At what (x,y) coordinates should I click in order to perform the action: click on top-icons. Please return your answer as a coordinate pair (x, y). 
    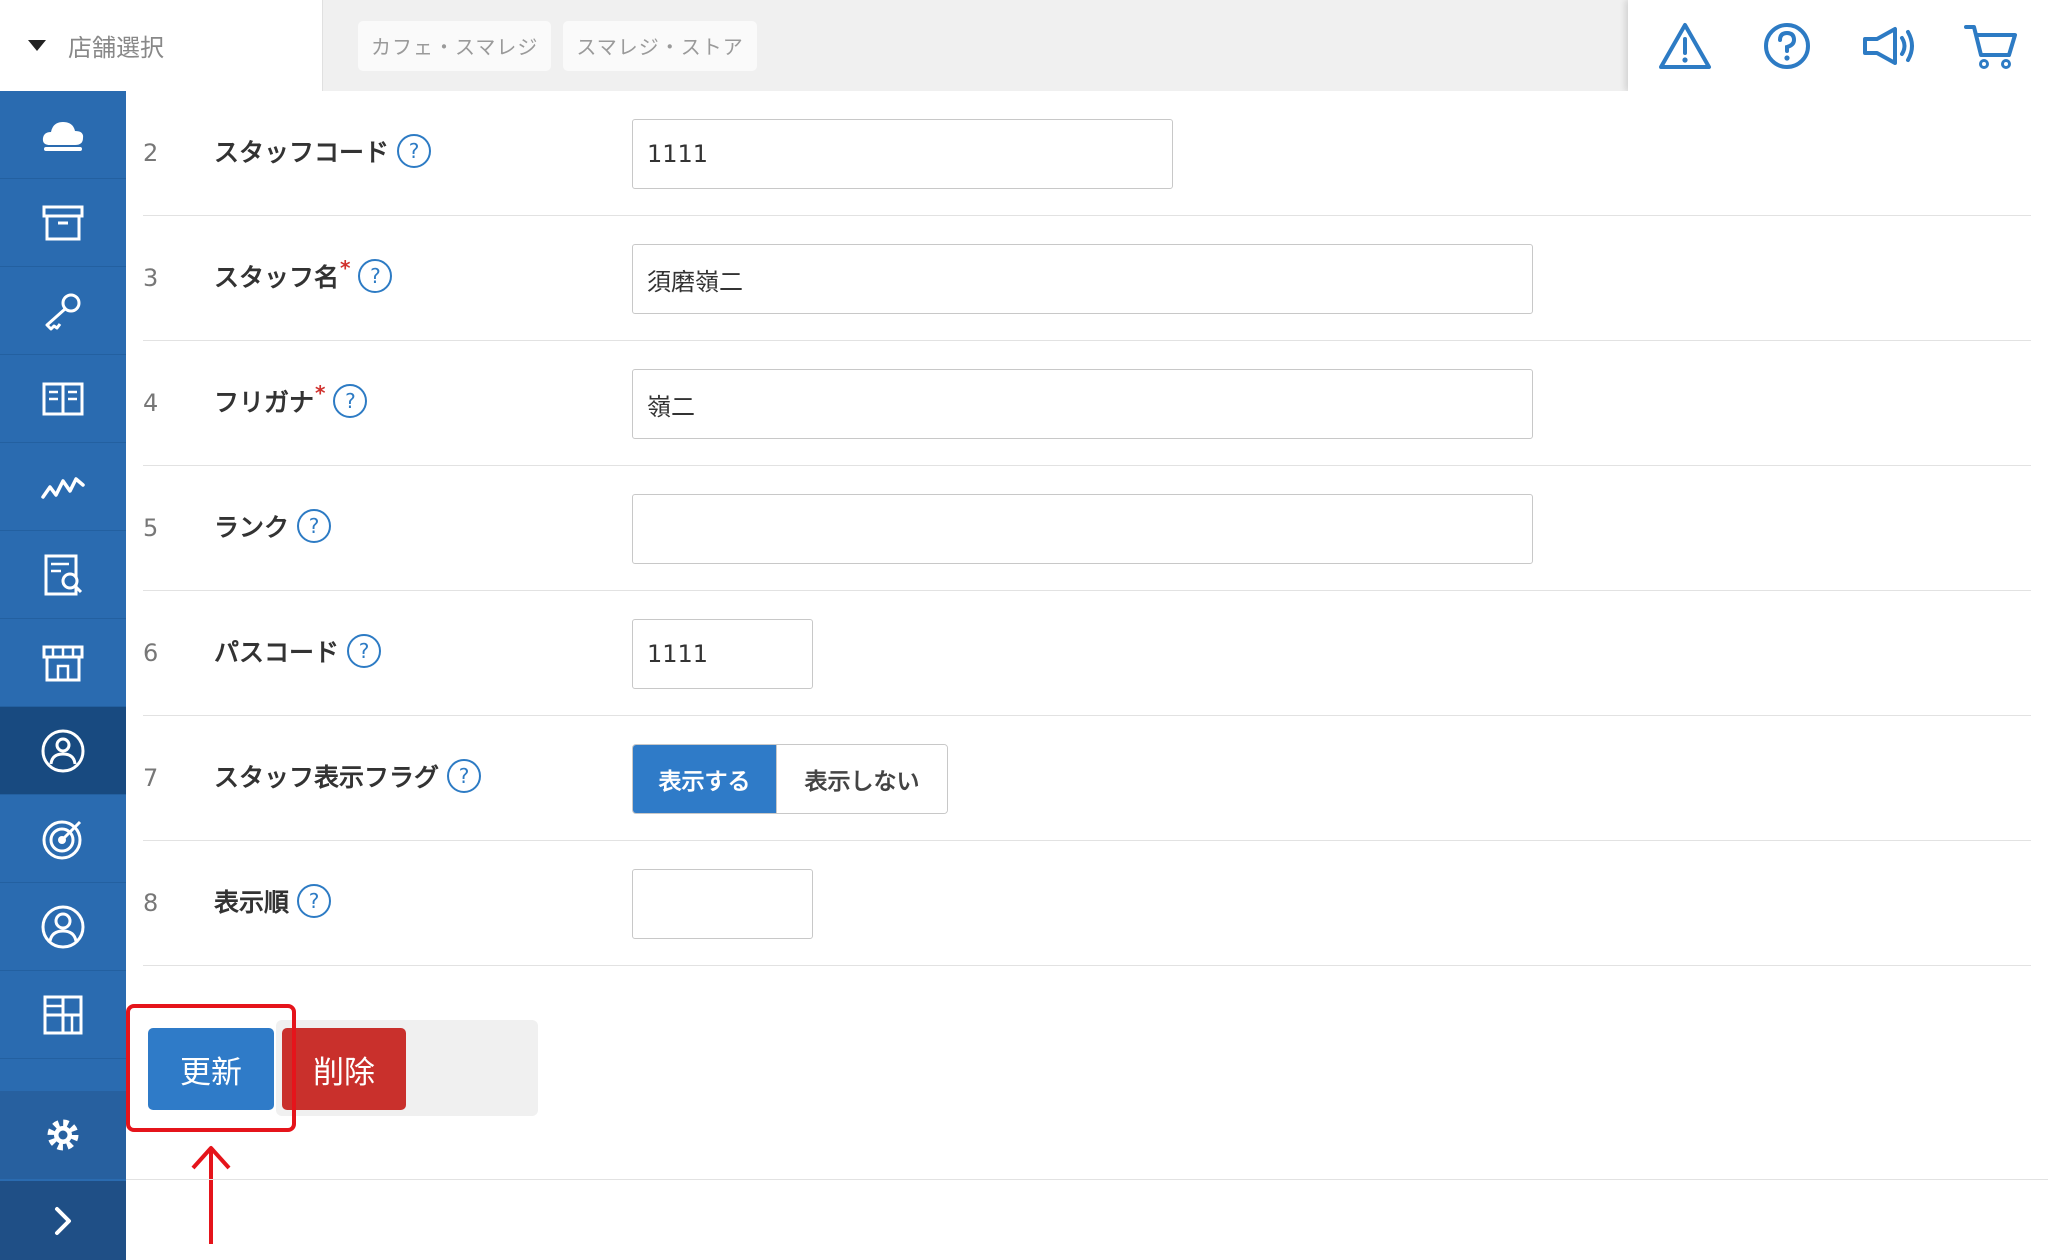
    Looking at the image, I should click on (1838, 45).